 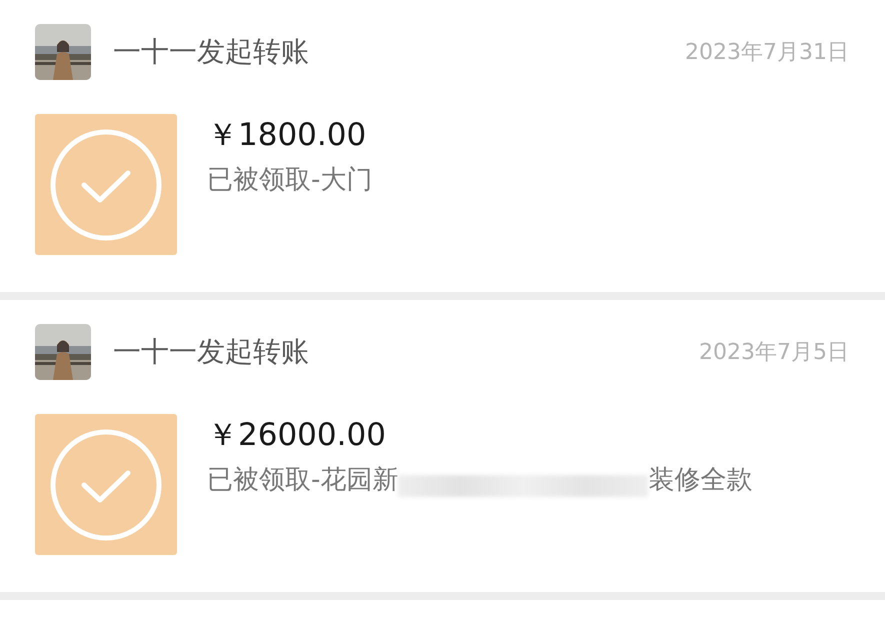 I want to click on amount-label: ￥1800.00, so click(x=287, y=135).